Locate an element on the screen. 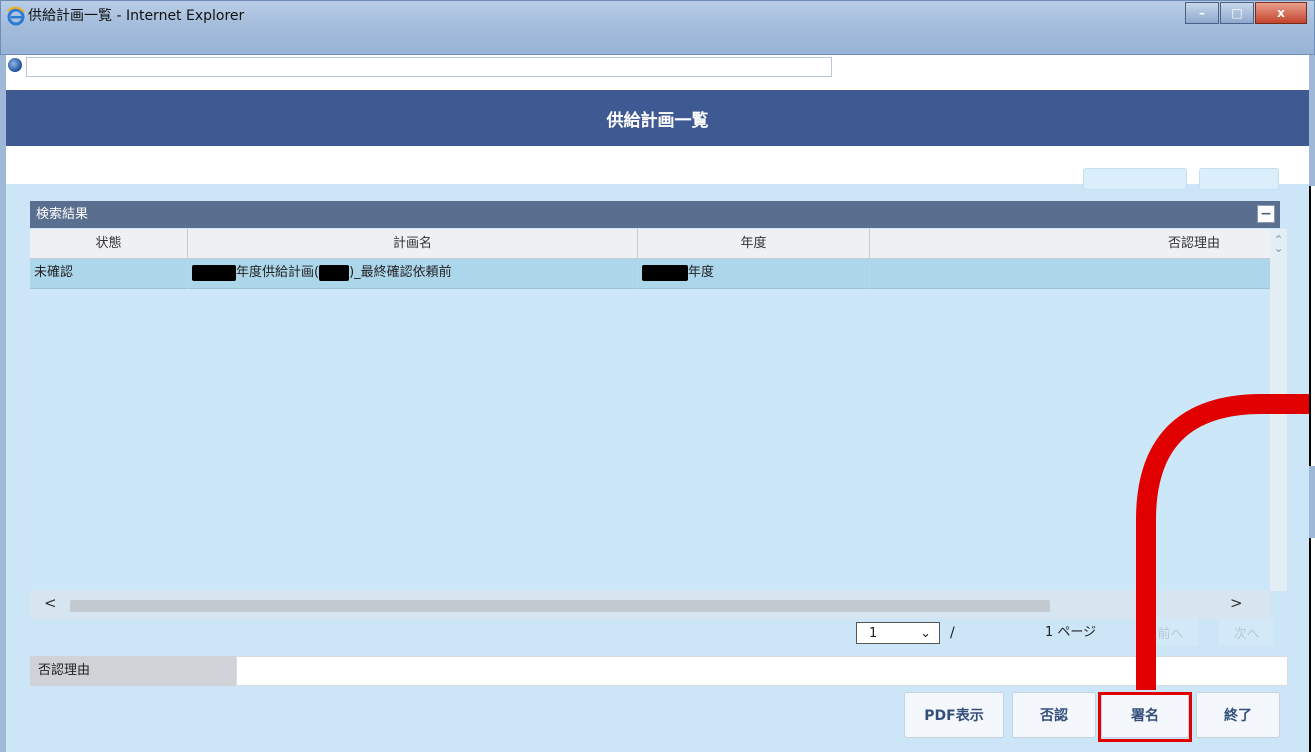  column-header-plan-name: 計画名 is located at coordinates (413, 244).